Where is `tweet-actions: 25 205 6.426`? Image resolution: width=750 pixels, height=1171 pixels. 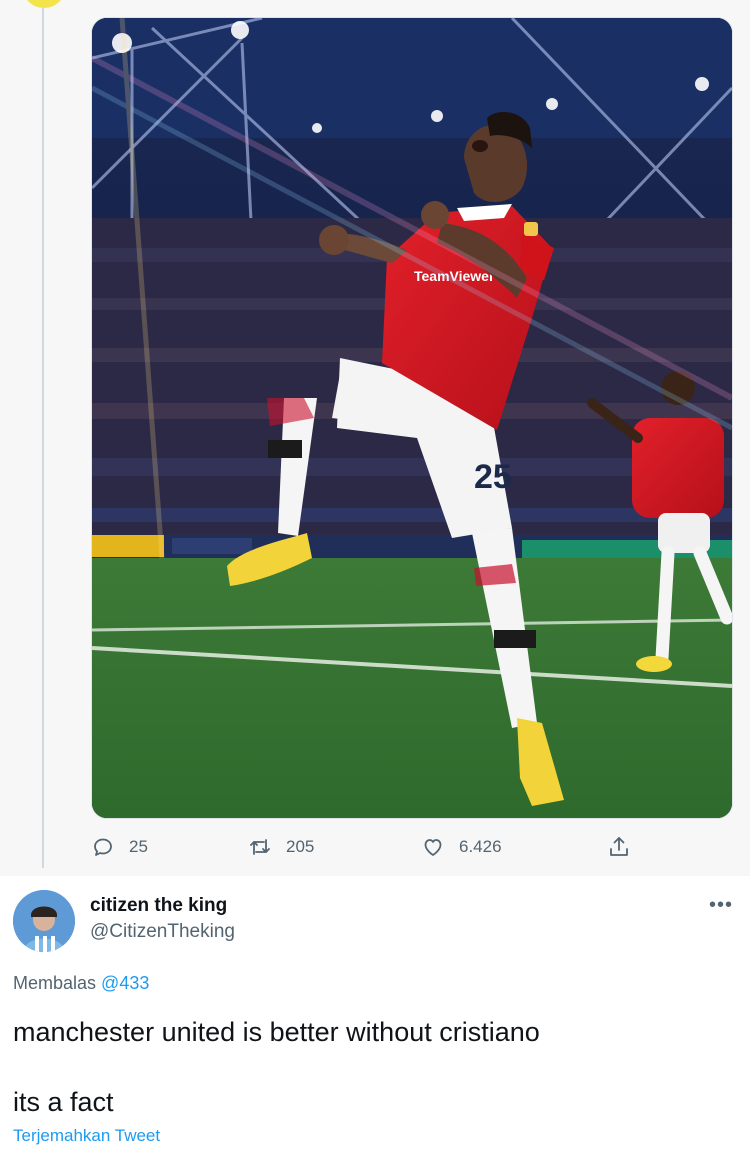 tweet-actions: 25 205 6.426 is located at coordinates (411, 847).